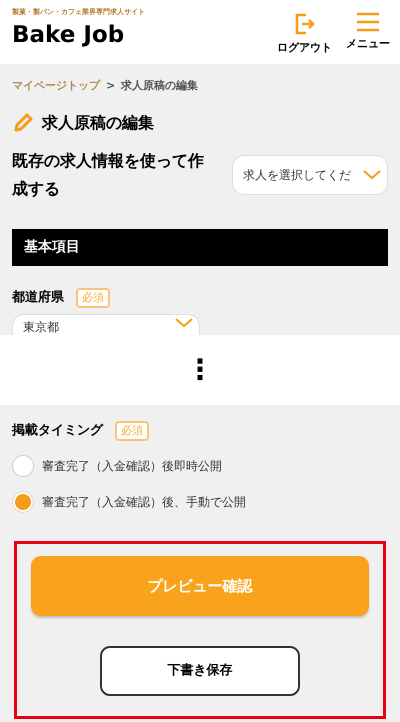 Image resolution: width=400 pixels, height=722 pixels. What do you see at coordinates (310, 174) in the screenshot?
I see `job-select: 求人を選択してくだ` at bounding box center [310, 174].